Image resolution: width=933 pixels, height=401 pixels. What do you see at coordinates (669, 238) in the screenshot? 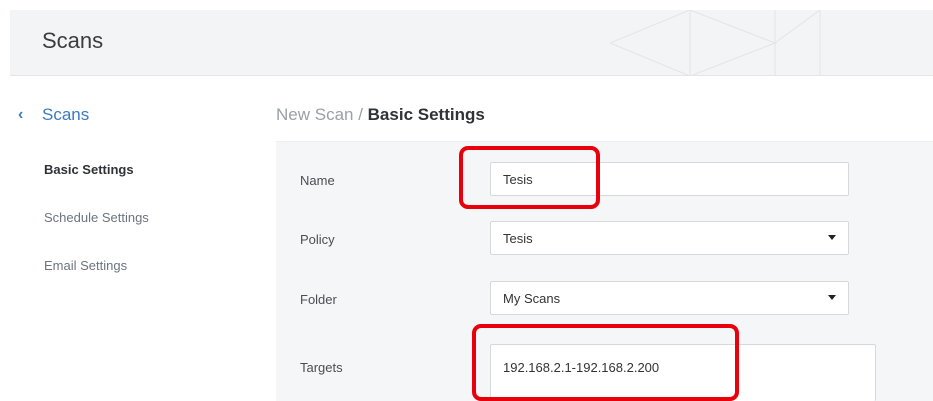
I see `policy-select: Tesis` at bounding box center [669, 238].